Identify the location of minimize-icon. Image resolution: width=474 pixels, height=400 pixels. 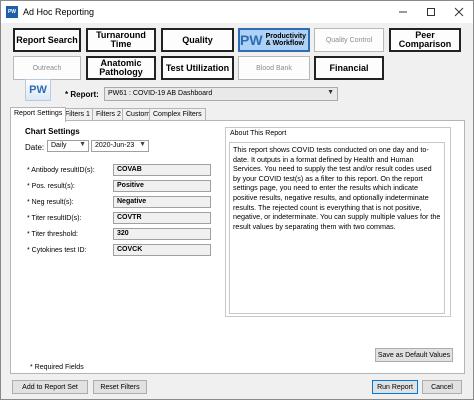
(403, 12).